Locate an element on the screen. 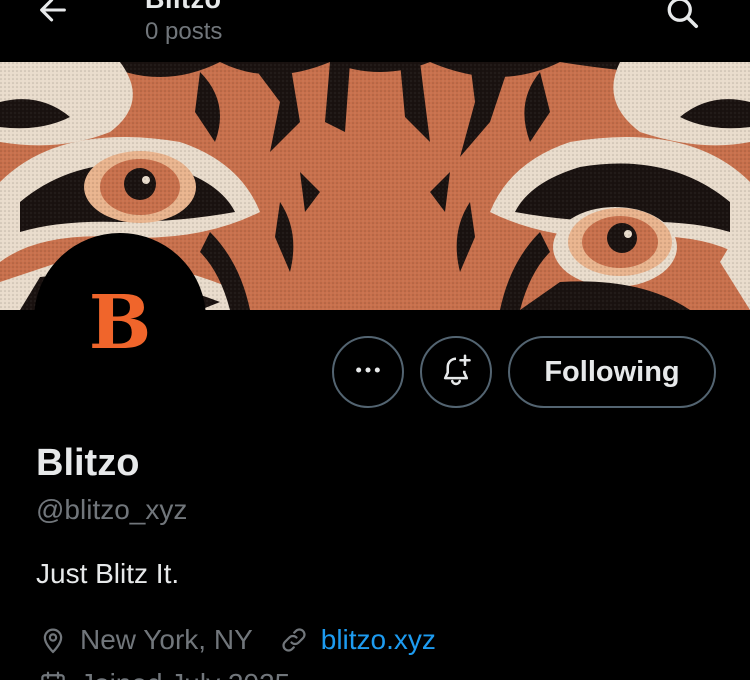 This screenshot has height=680, width=750. more-horizontal-icon is located at coordinates (368, 372).